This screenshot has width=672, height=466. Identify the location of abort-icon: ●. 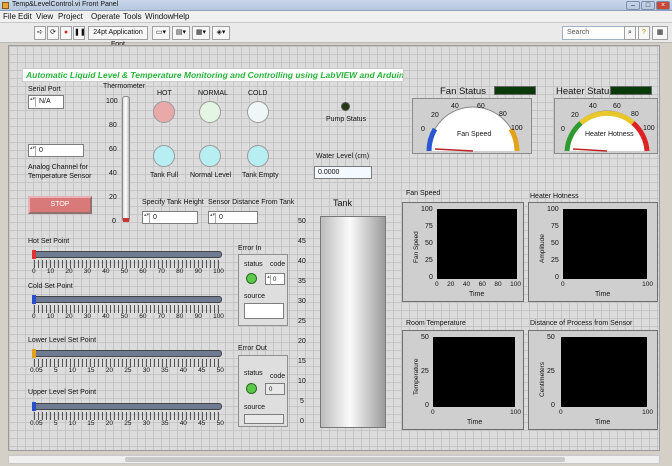
(66, 33).